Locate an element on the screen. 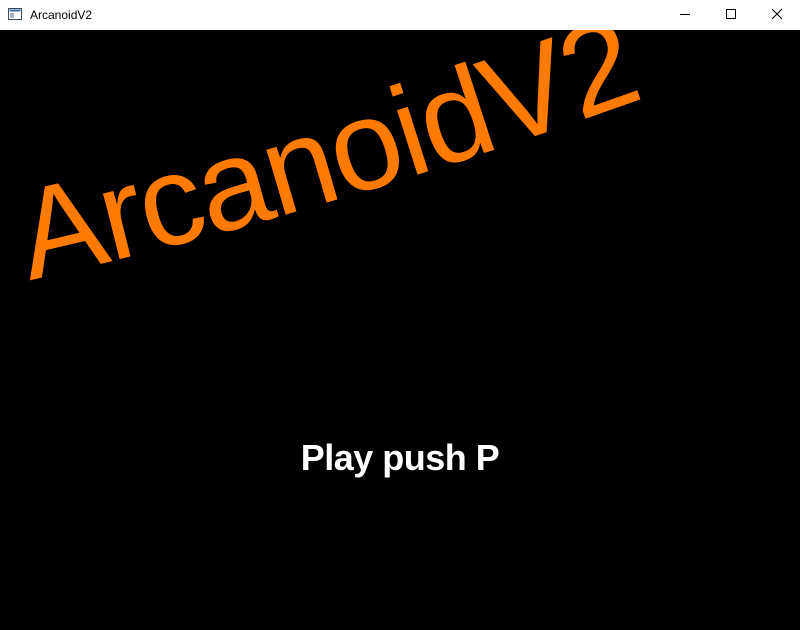 Image resolution: width=800 pixels, height=630 pixels. minimize-icon is located at coordinates (685, 15).